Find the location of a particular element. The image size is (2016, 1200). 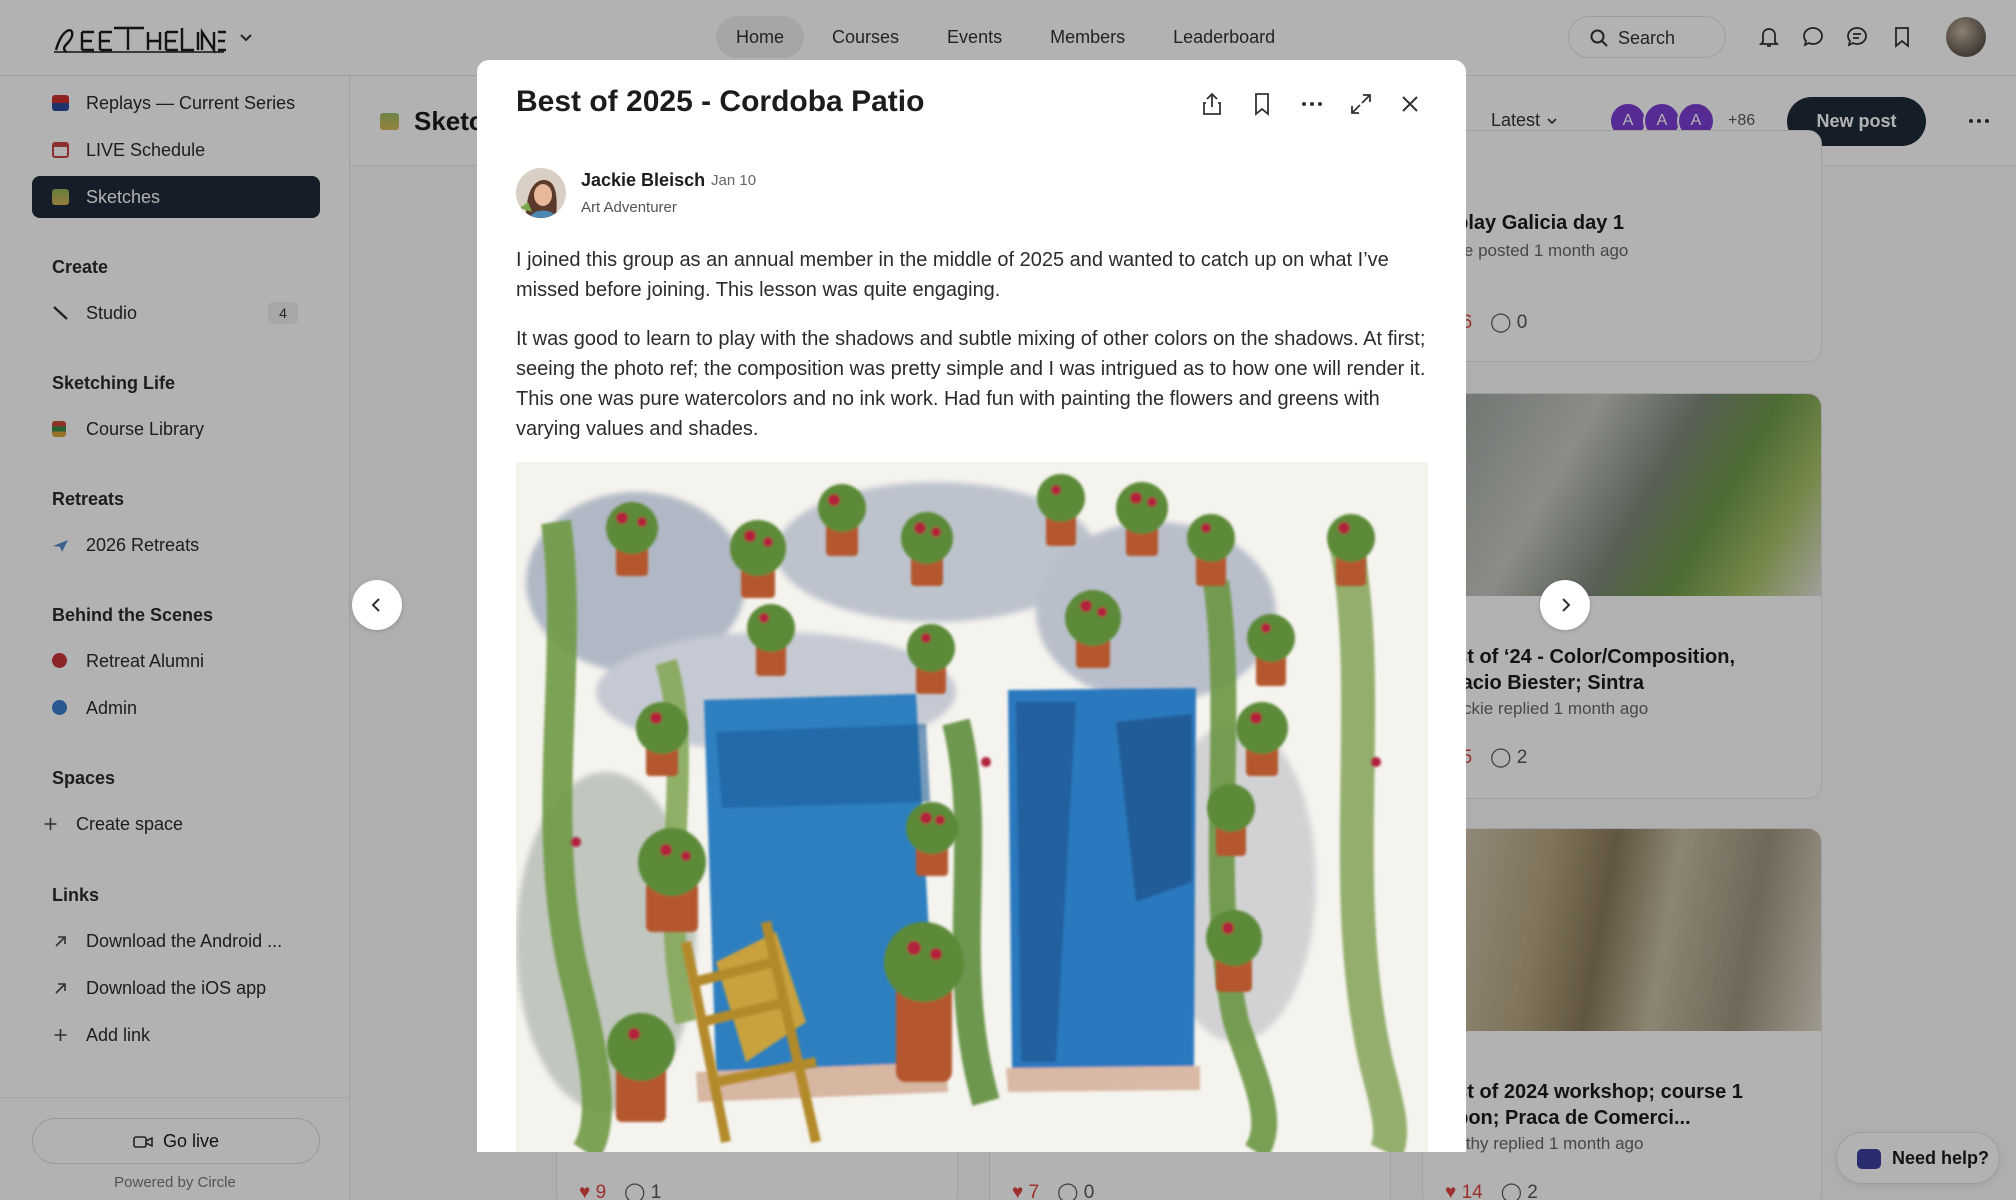

previous-post-button is located at coordinates (377, 605).